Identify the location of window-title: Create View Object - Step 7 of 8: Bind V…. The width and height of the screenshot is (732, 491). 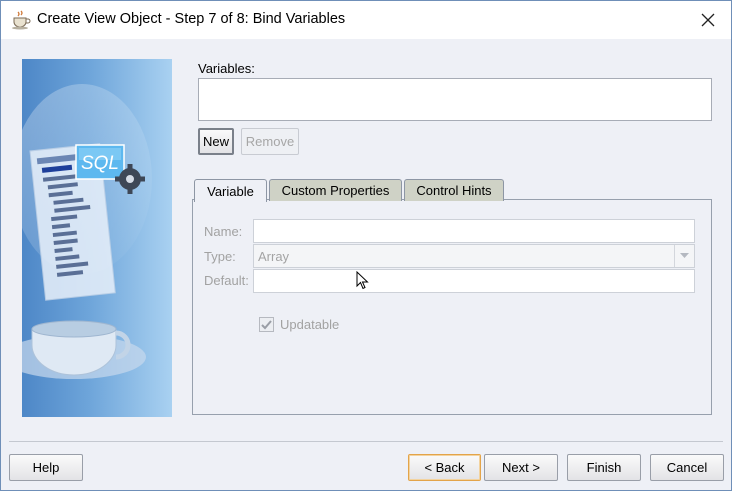
(191, 19).